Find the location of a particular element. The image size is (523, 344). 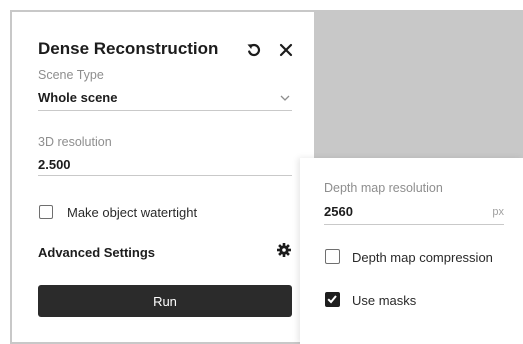

close-icon is located at coordinates (286, 50).